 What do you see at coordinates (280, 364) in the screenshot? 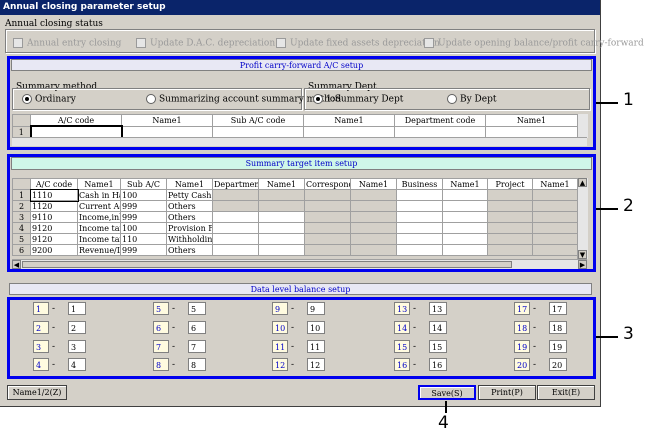
I see `level-from-input: 12` at bounding box center [280, 364].